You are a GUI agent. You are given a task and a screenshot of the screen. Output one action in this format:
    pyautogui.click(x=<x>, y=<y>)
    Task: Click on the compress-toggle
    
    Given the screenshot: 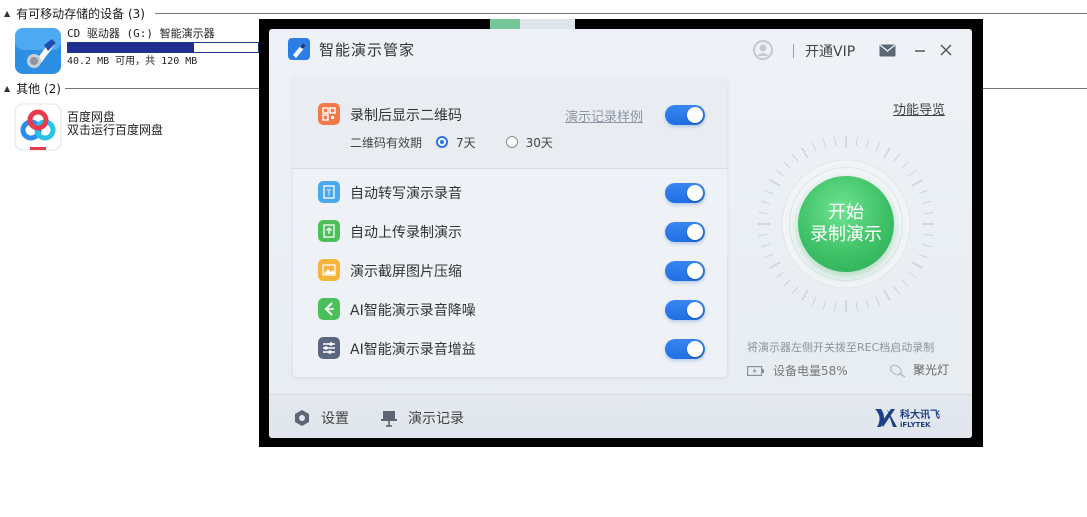 What is the action you would take?
    pyautogui.click(x=685, y=271)
    